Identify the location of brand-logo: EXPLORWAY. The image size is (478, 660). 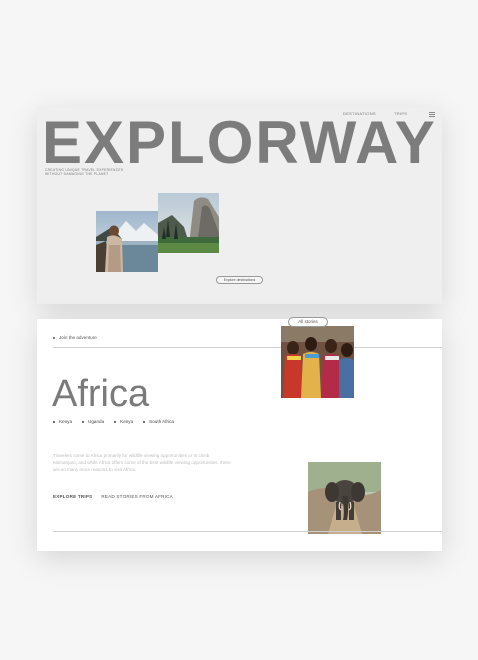
(239, 142).